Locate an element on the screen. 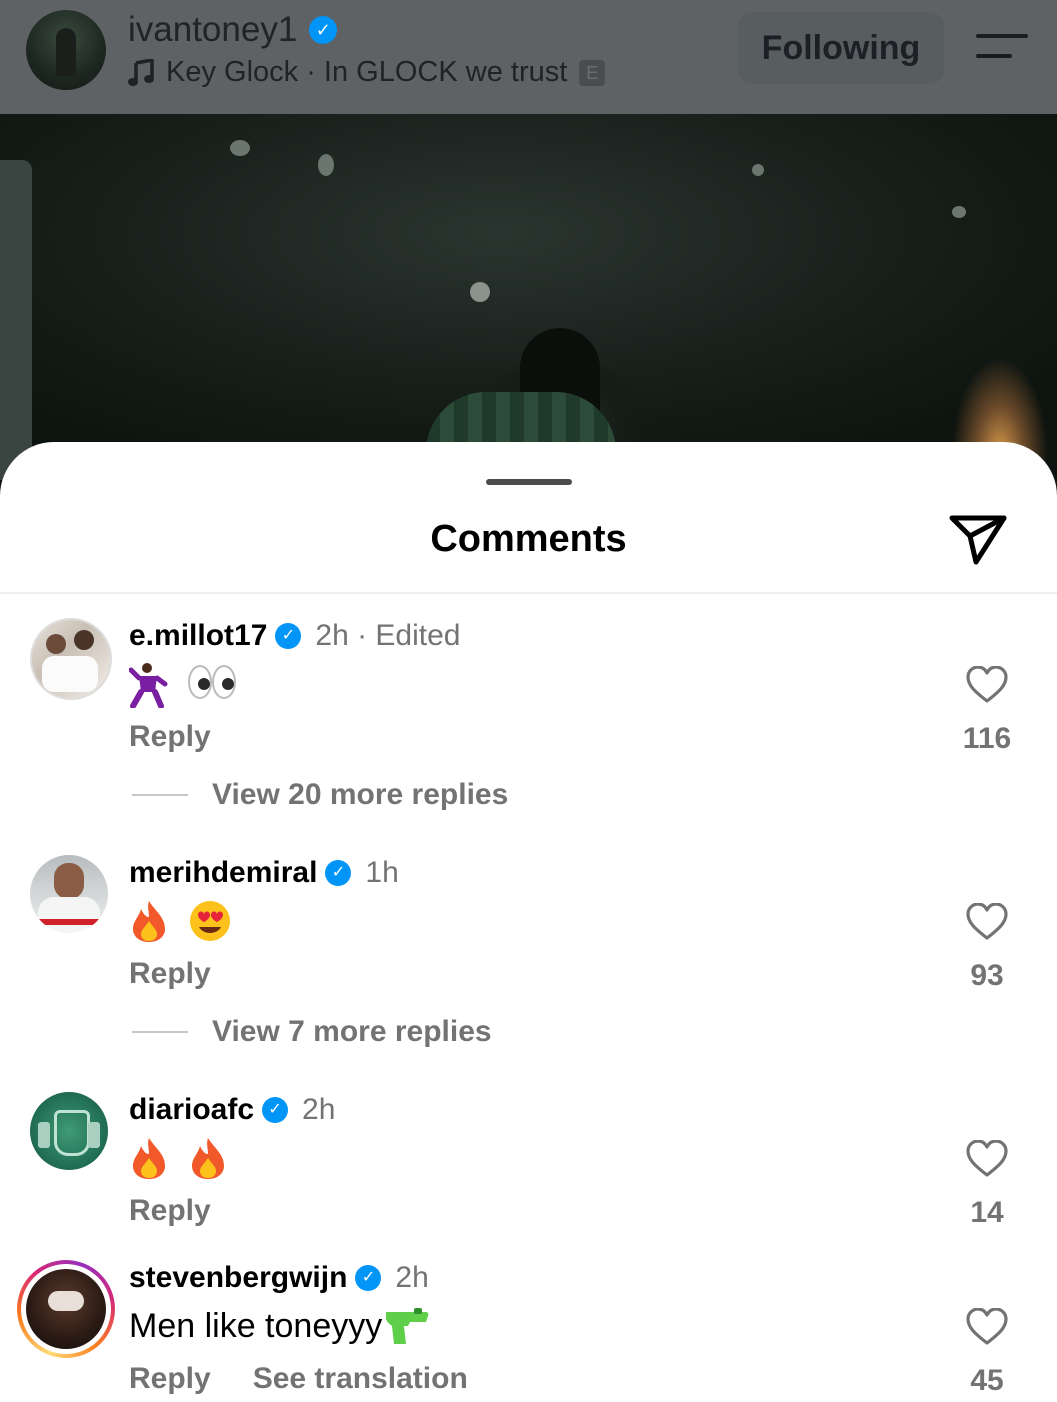 The height and width of the screenshot is (1402, 1057). following-button: Following is located at coordinates (841, 48).